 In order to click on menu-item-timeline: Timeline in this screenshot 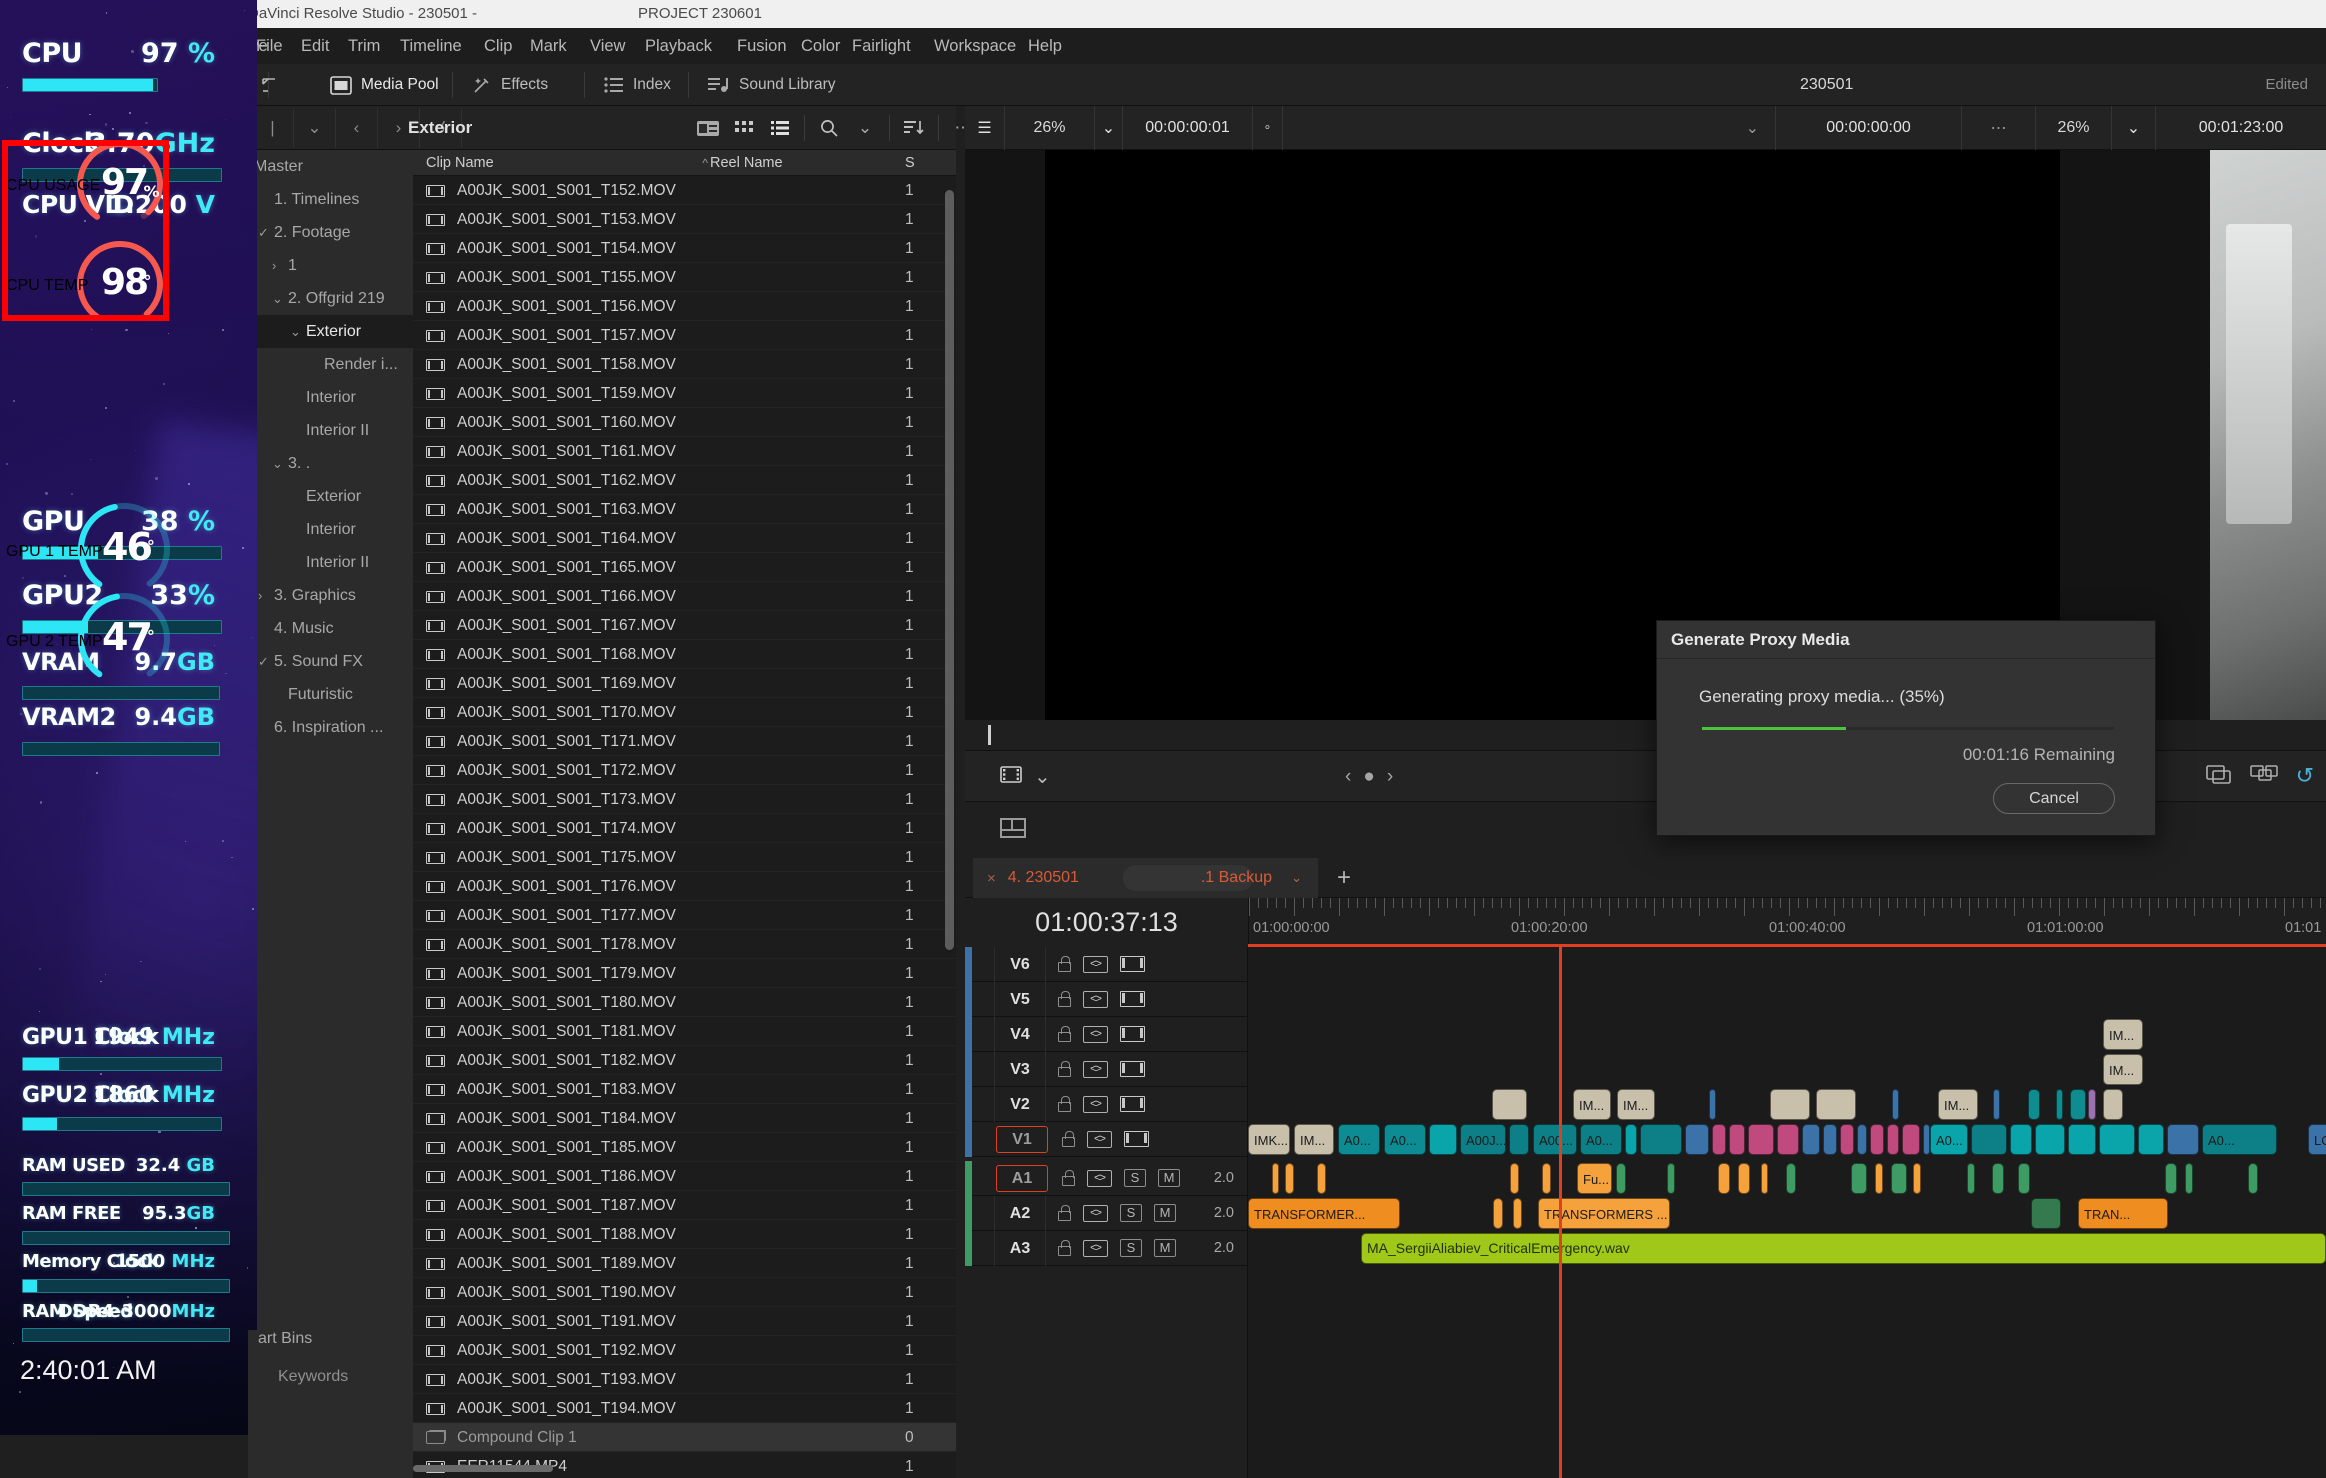, I will do `click(431, 46)`.